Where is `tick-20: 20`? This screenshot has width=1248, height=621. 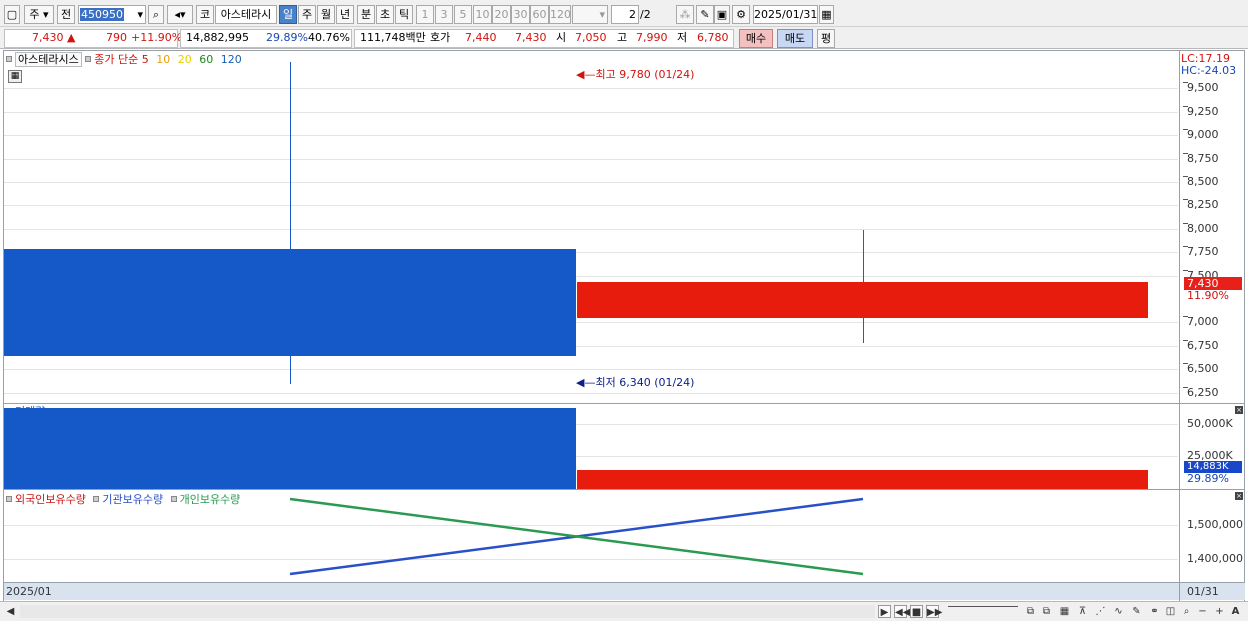 tick-20: 20 is located at coordinates (501, 14).